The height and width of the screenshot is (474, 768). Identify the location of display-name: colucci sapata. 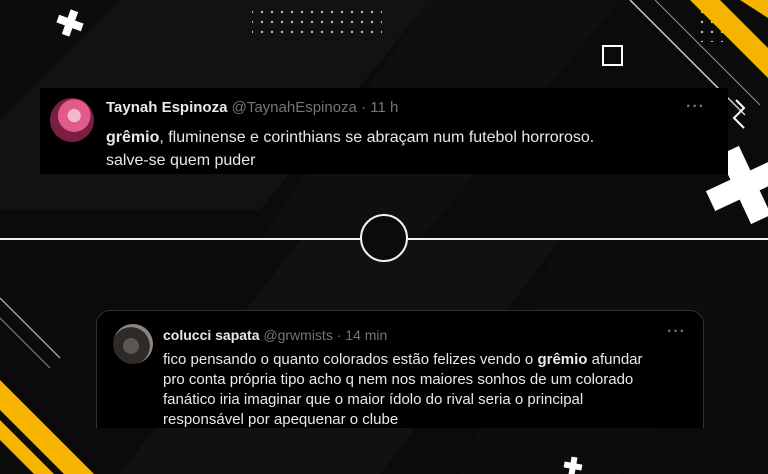
(211, 335).